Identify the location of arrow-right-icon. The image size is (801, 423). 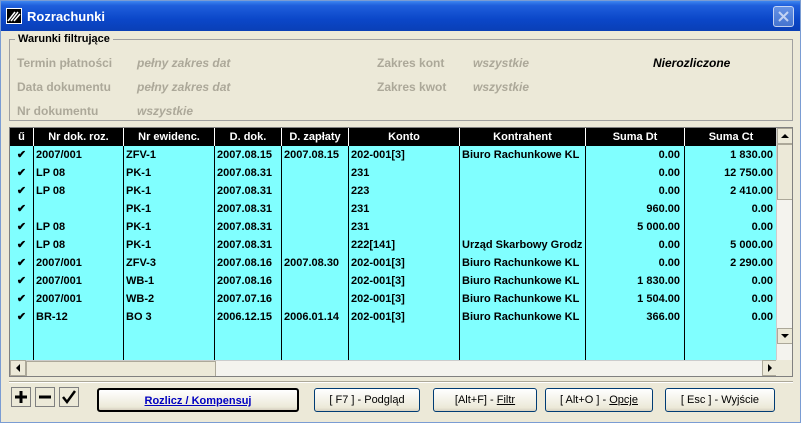
(770, 368).